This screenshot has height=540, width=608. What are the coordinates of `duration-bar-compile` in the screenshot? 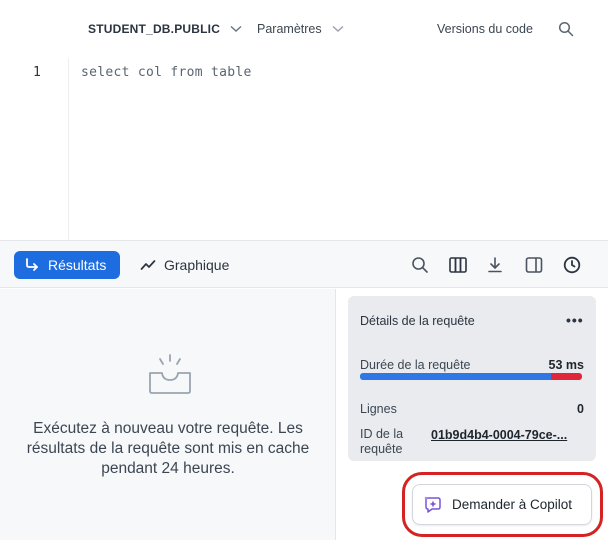 It's located at (455, 376).